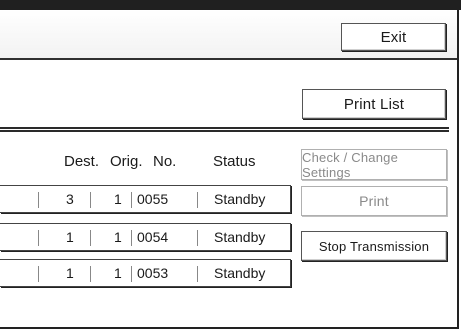  I want to click on frame-right-border, so click(458, 169).